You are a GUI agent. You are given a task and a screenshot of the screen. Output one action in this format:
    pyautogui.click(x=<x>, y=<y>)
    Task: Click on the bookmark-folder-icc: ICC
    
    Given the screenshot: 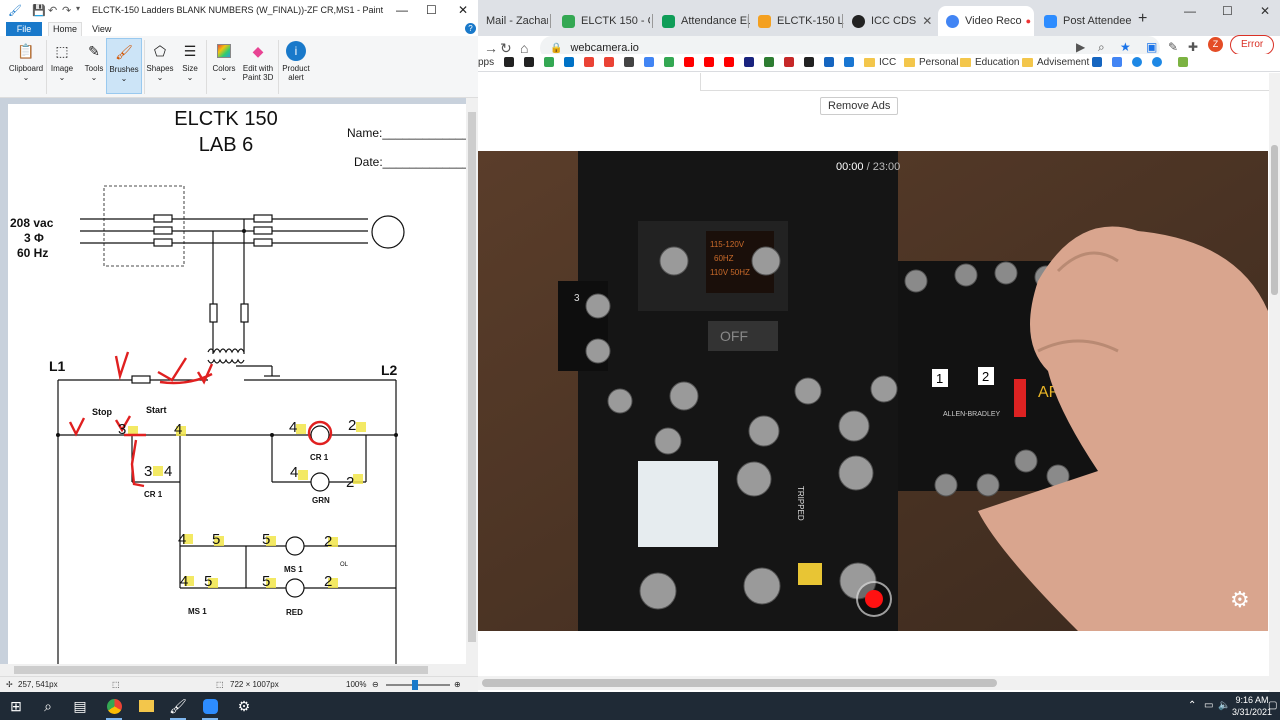 What is the action you would take?
    pyautogui.click(x=880, y=62)
    